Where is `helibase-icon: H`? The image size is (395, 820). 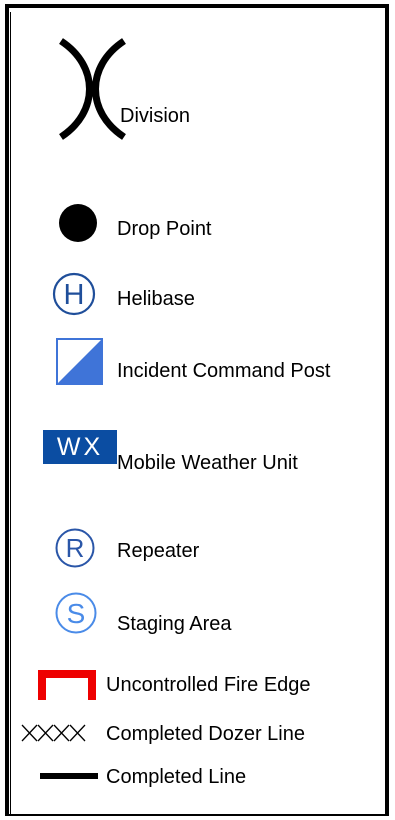
helibase-icon: H is located at coordinates (74, 294).